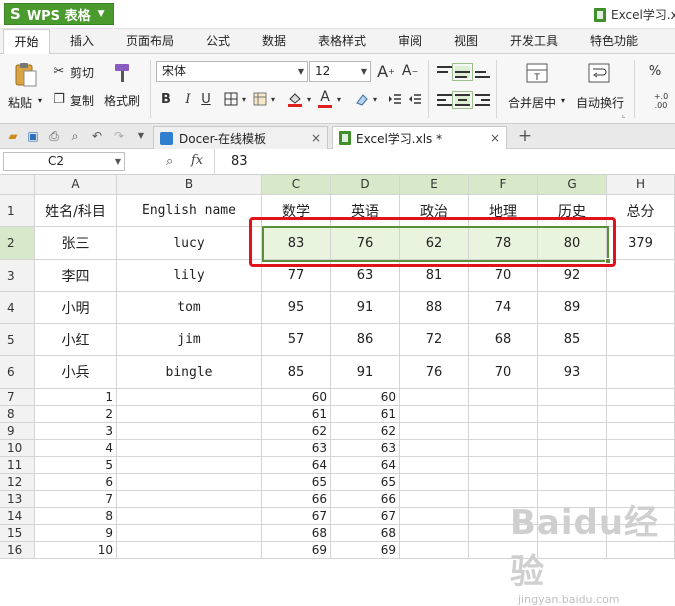 The height and width of the screenshot is (606, 675). I want to click on merge-center-button: 合并居中, so click(532, 102).